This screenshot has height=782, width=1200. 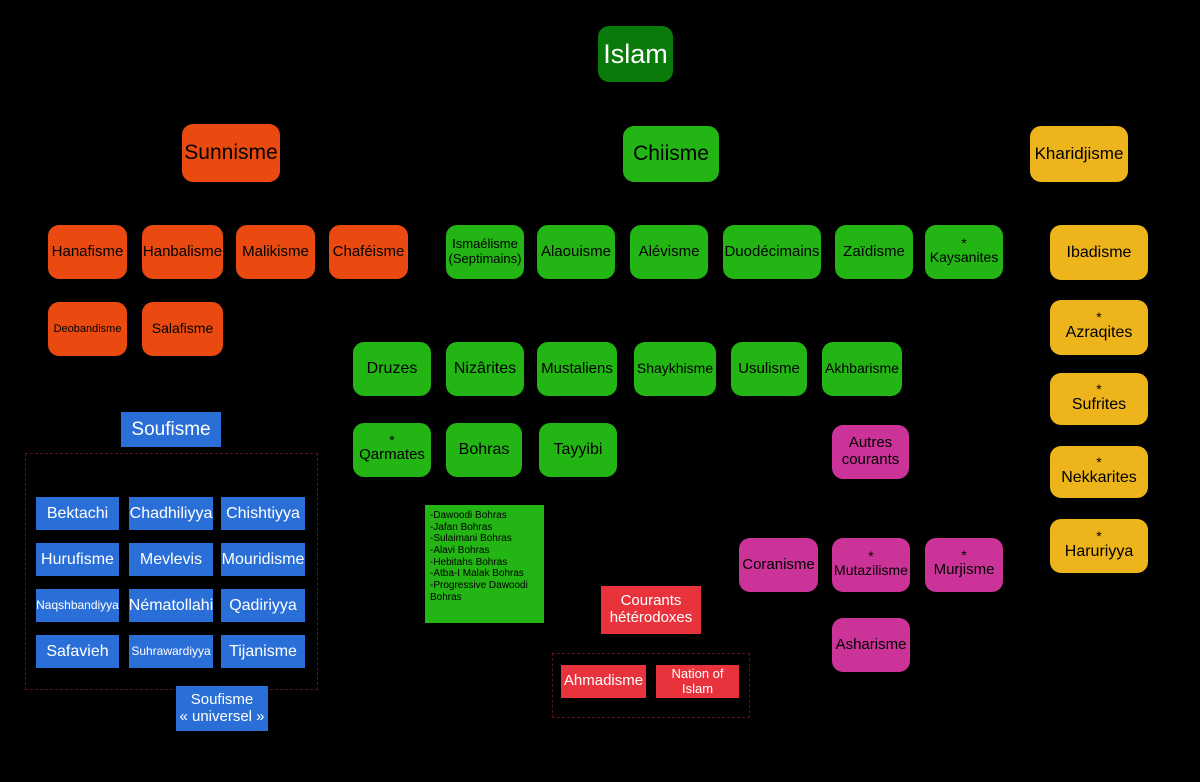 I want to click on node-label: Qarmates, so click(x=392, y=455).